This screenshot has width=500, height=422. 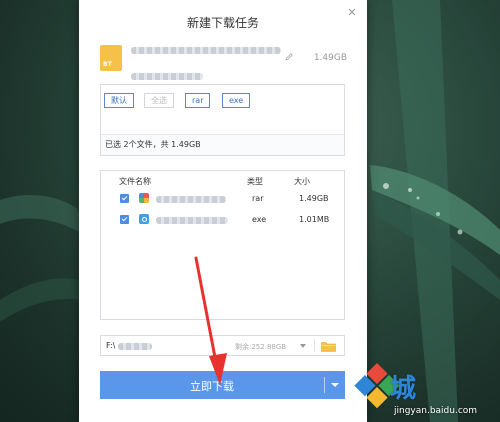 What do you see at coordinates (206, 65) in the screenshot?
I see `task-name-blurred` at bounding box center [206, 65].